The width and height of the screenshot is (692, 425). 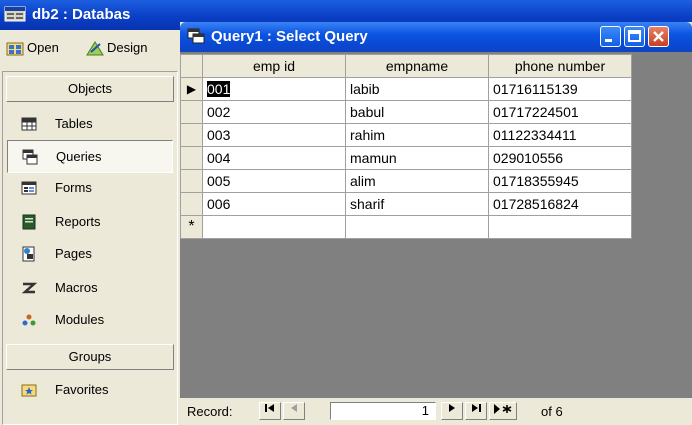 I want to click on objects-header: Objects, so click(x=90, y=89).